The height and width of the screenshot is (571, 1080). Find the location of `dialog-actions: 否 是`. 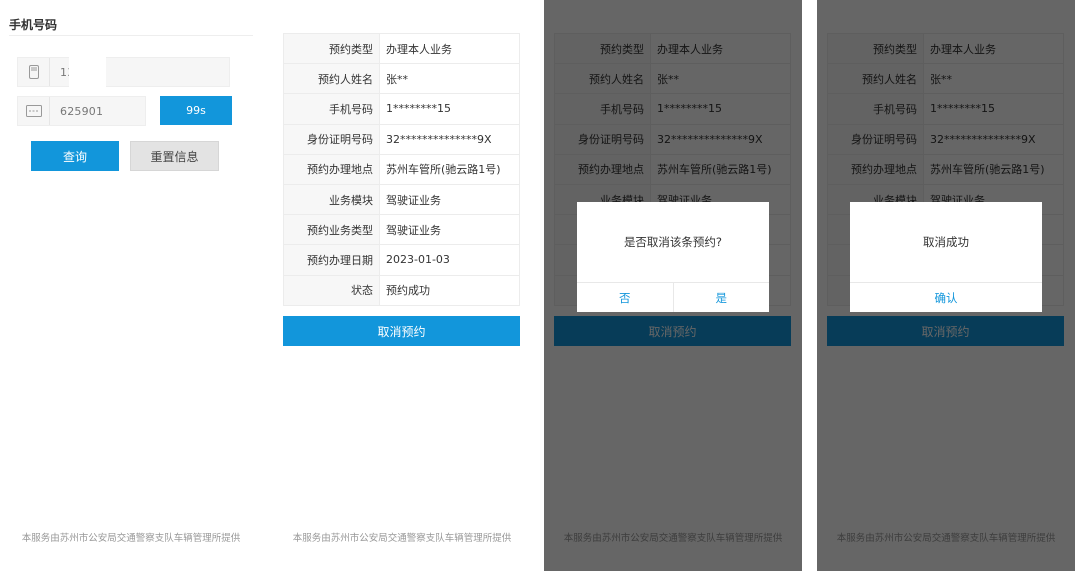

dialog-actions: 否 是 is located at coordinates (673, 297).